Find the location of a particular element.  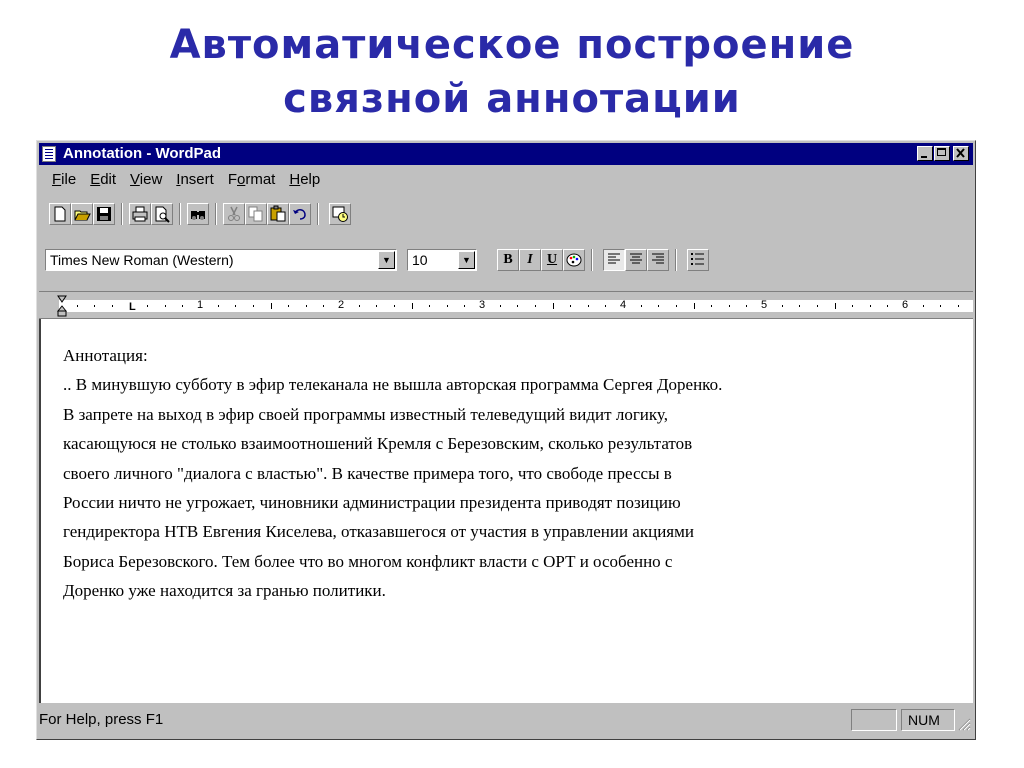

font-size-dropdown-button: ▼ is located at coordinates (466, 260).